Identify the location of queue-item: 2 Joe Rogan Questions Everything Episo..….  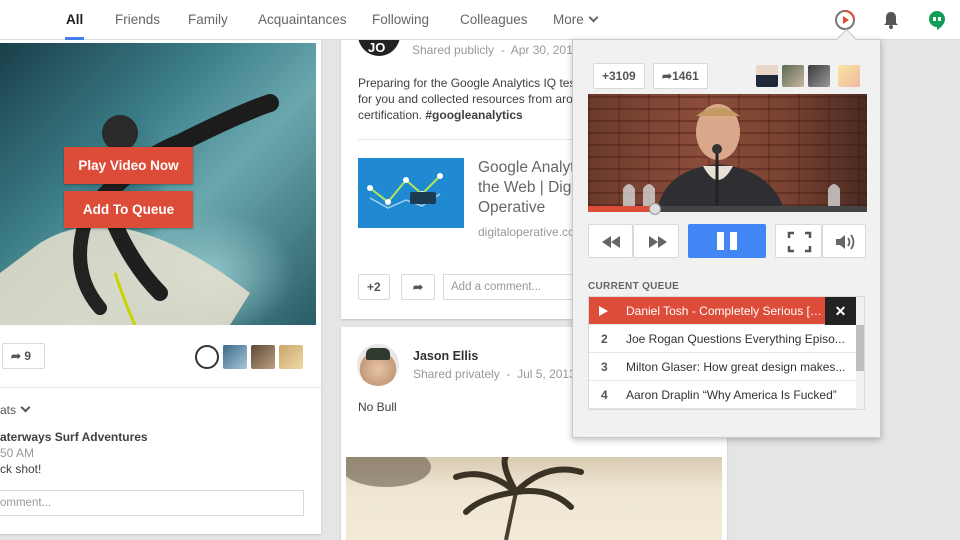
(722, 339).